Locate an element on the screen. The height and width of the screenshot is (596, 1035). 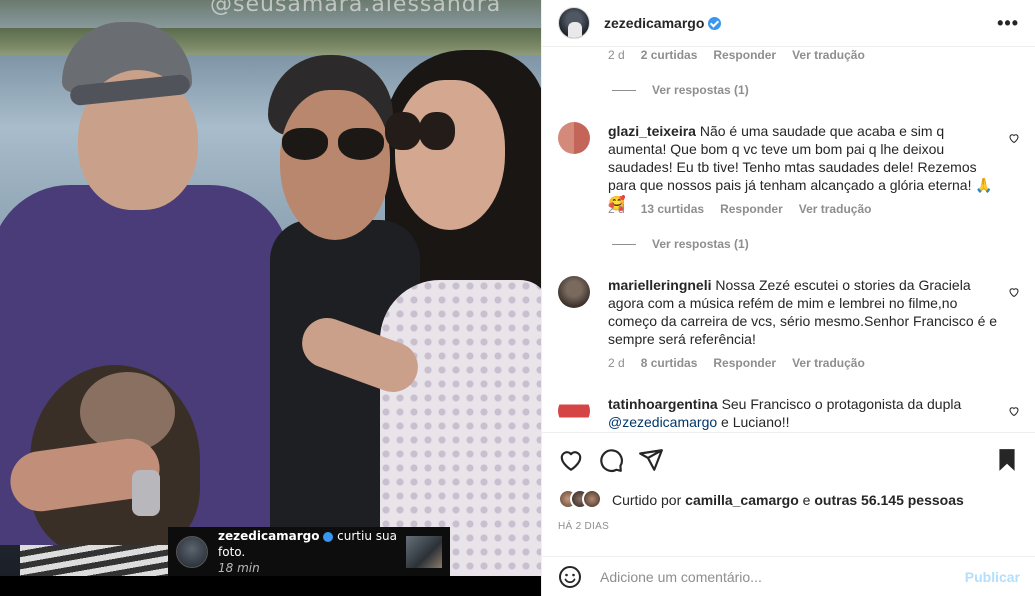
comment-meta: 2 d 2 curtidas Responder Ver tradução is located at coordinates (736, 55).